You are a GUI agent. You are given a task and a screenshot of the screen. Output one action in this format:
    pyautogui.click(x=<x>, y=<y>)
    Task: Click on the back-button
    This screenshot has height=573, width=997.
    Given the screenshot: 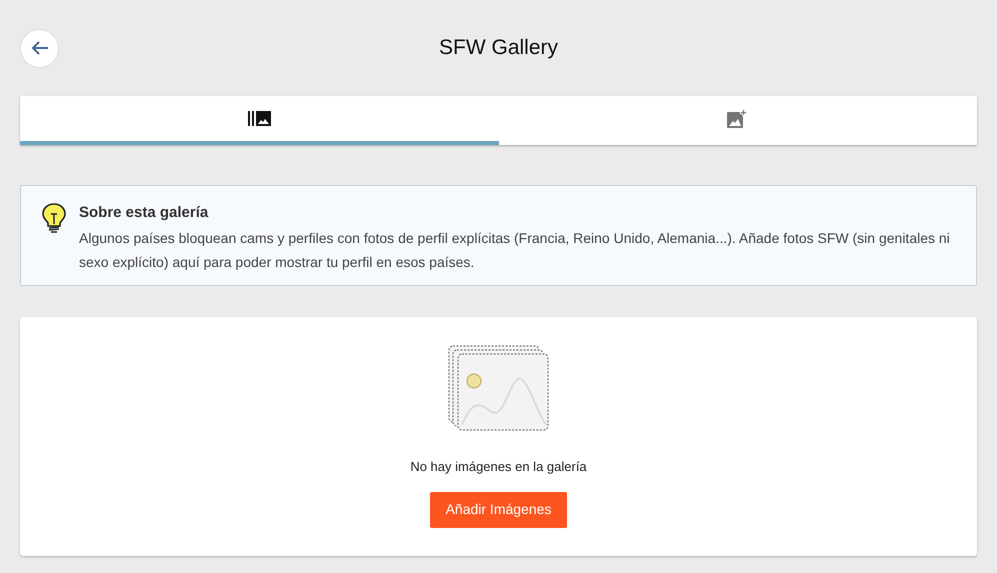 What is the action you would take?
    pyautogui.click(x=39, y=48)
    